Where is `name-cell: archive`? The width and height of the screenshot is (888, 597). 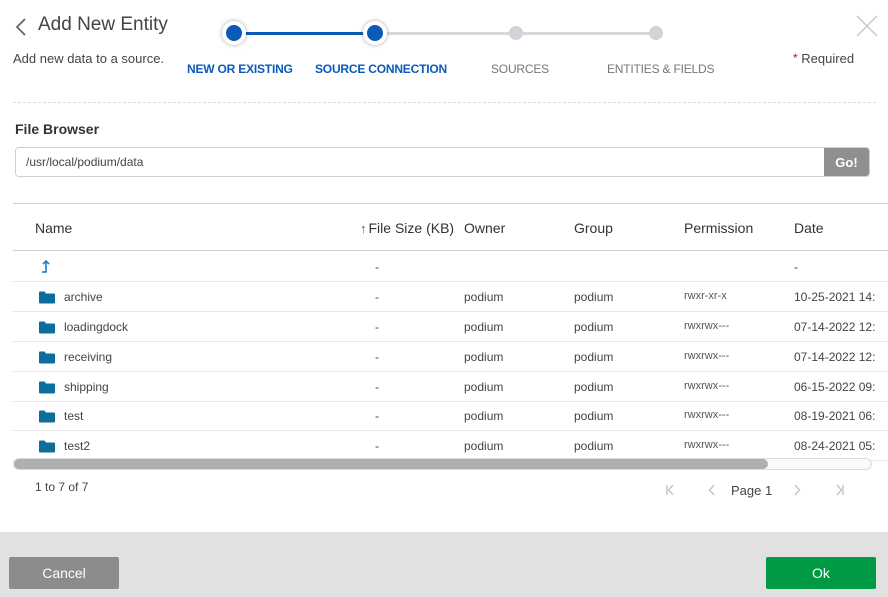
name-cell: archive is located at coordinates (83, 297).